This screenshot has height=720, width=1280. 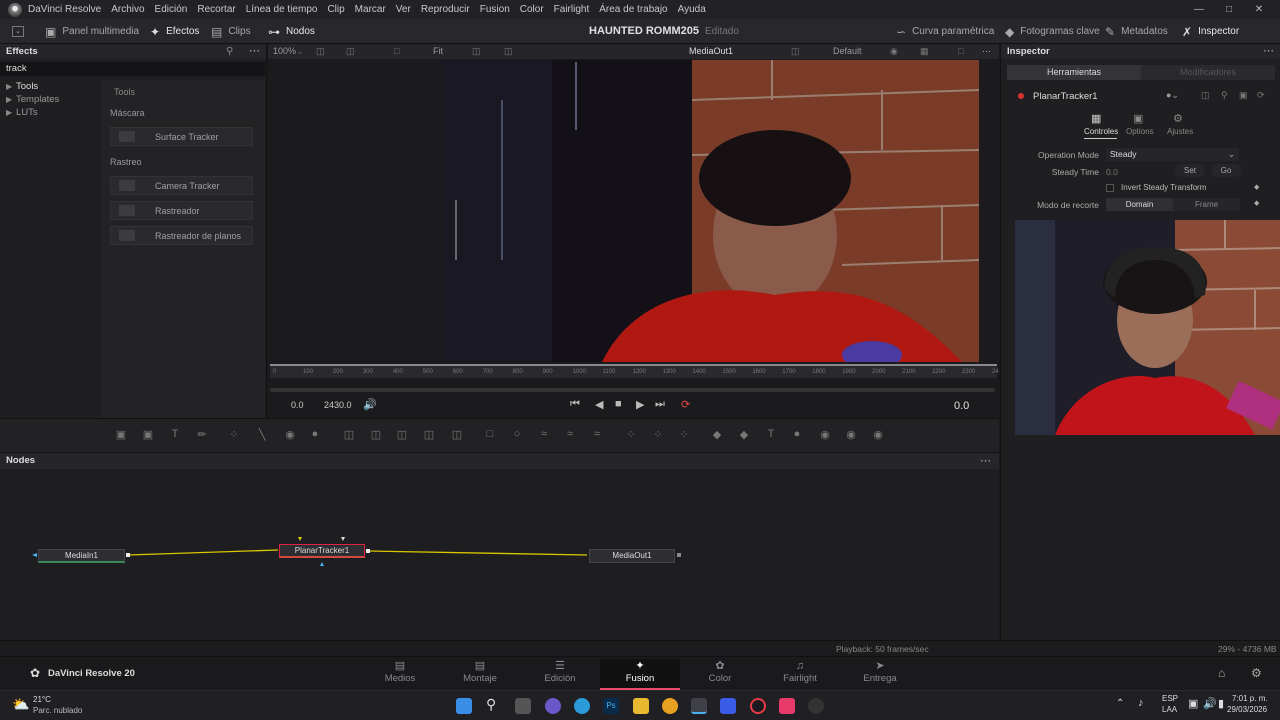 I want to click on steady-time-value: 0.0, so click(x=1112, y=172).